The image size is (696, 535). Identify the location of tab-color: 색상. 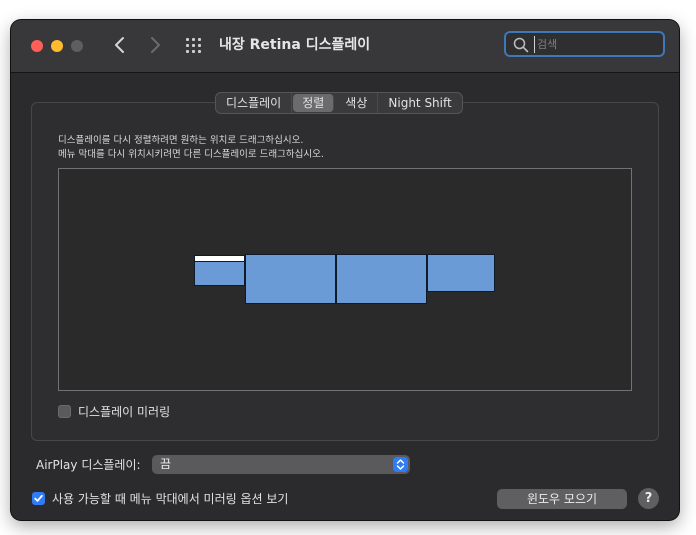
(357, 103).